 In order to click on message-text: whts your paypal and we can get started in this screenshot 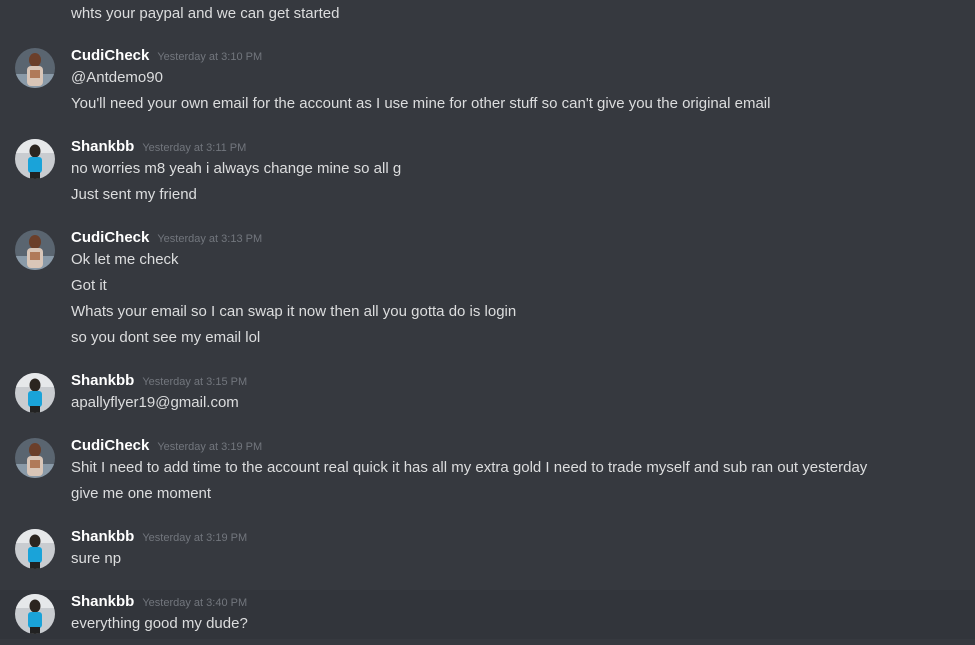, I will do `click(205, 13)`.